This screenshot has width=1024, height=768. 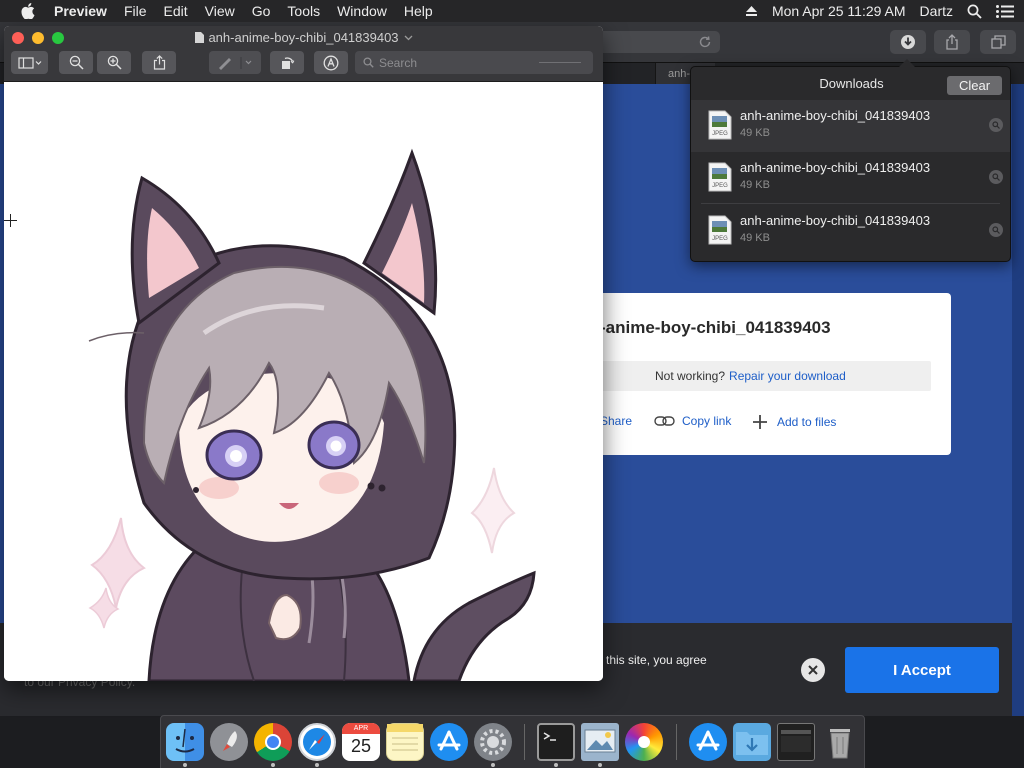 What do you see at coordinates (418, 11) in the screenshot?
I see `menu-help: Help` at bounding box center [418, 11].